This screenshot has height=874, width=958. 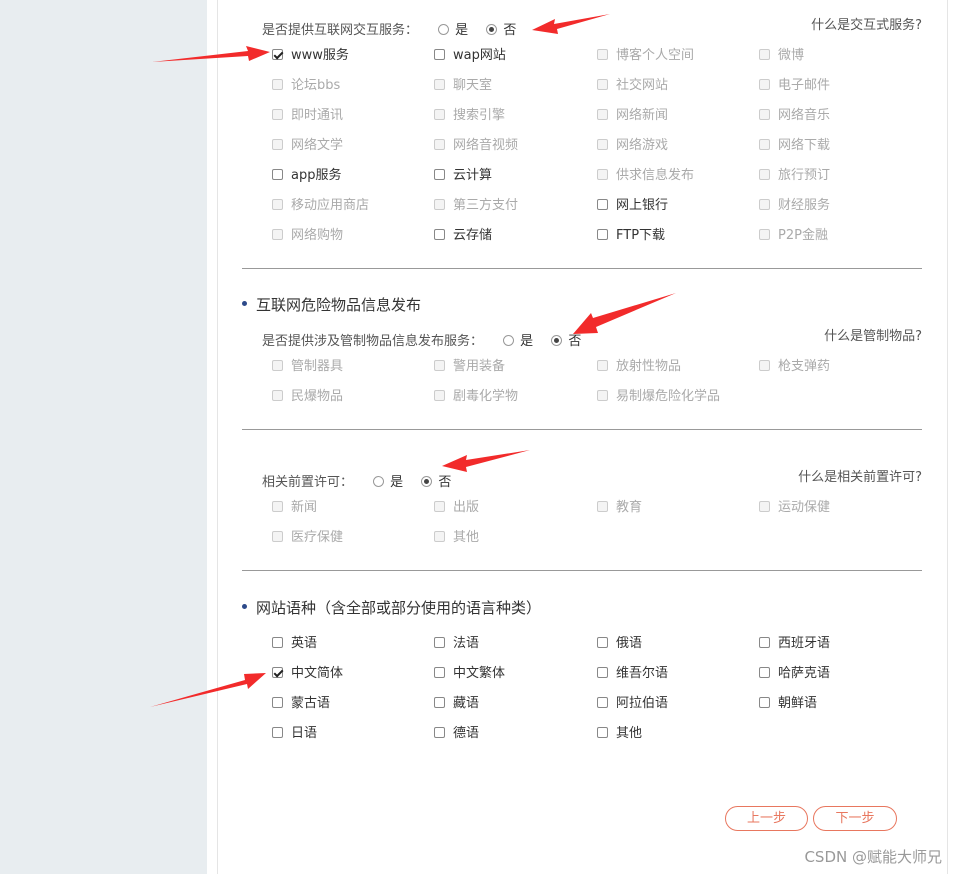 I want to click on option-label: 旅行预订, so click(x=804, y=175).